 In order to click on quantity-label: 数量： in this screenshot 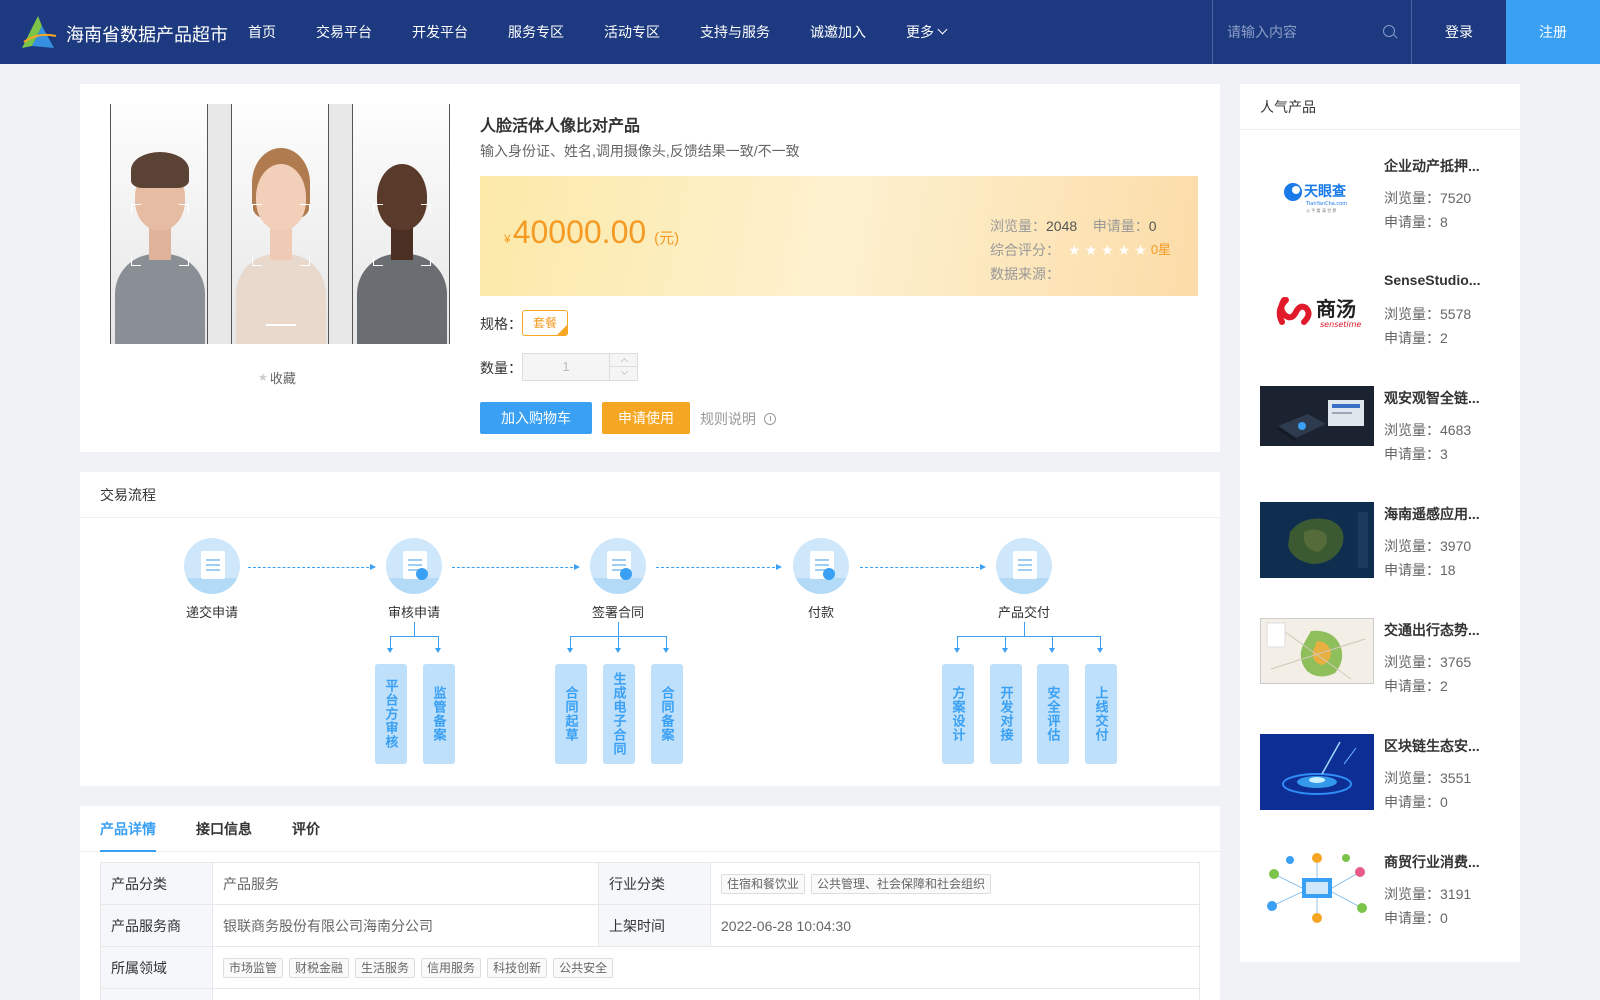, I will do `click(501, 368)`.